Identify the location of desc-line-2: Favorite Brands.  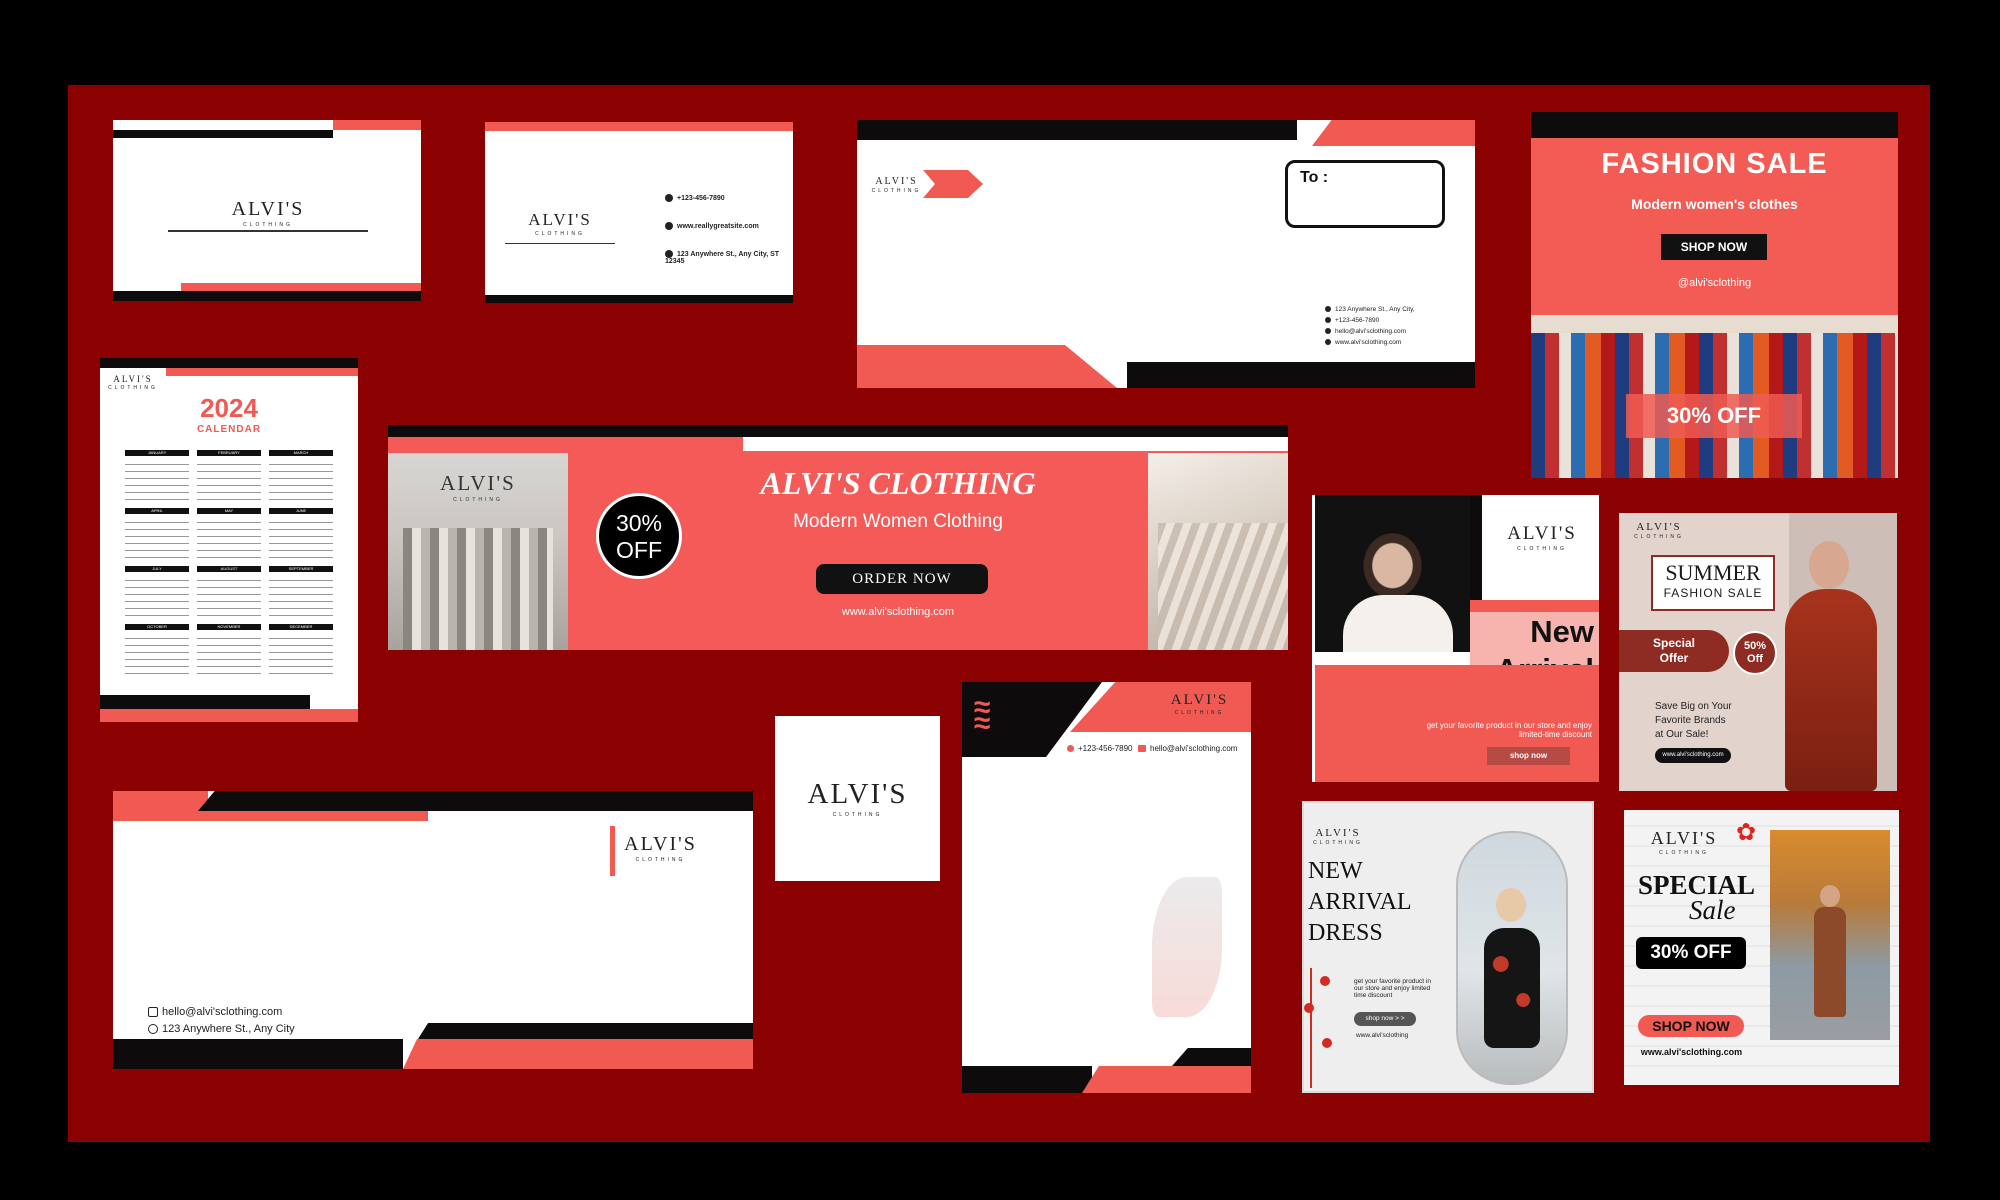
(1690, 720).